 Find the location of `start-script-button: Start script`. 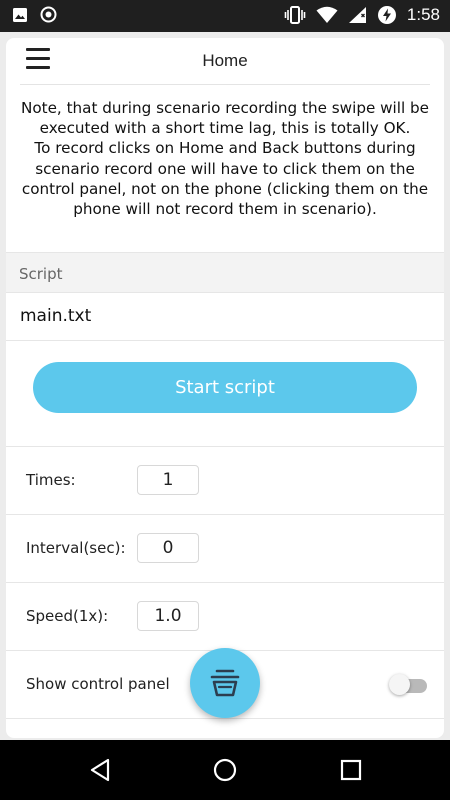

start-script-button: Start script is located at coordinates (225, 387).